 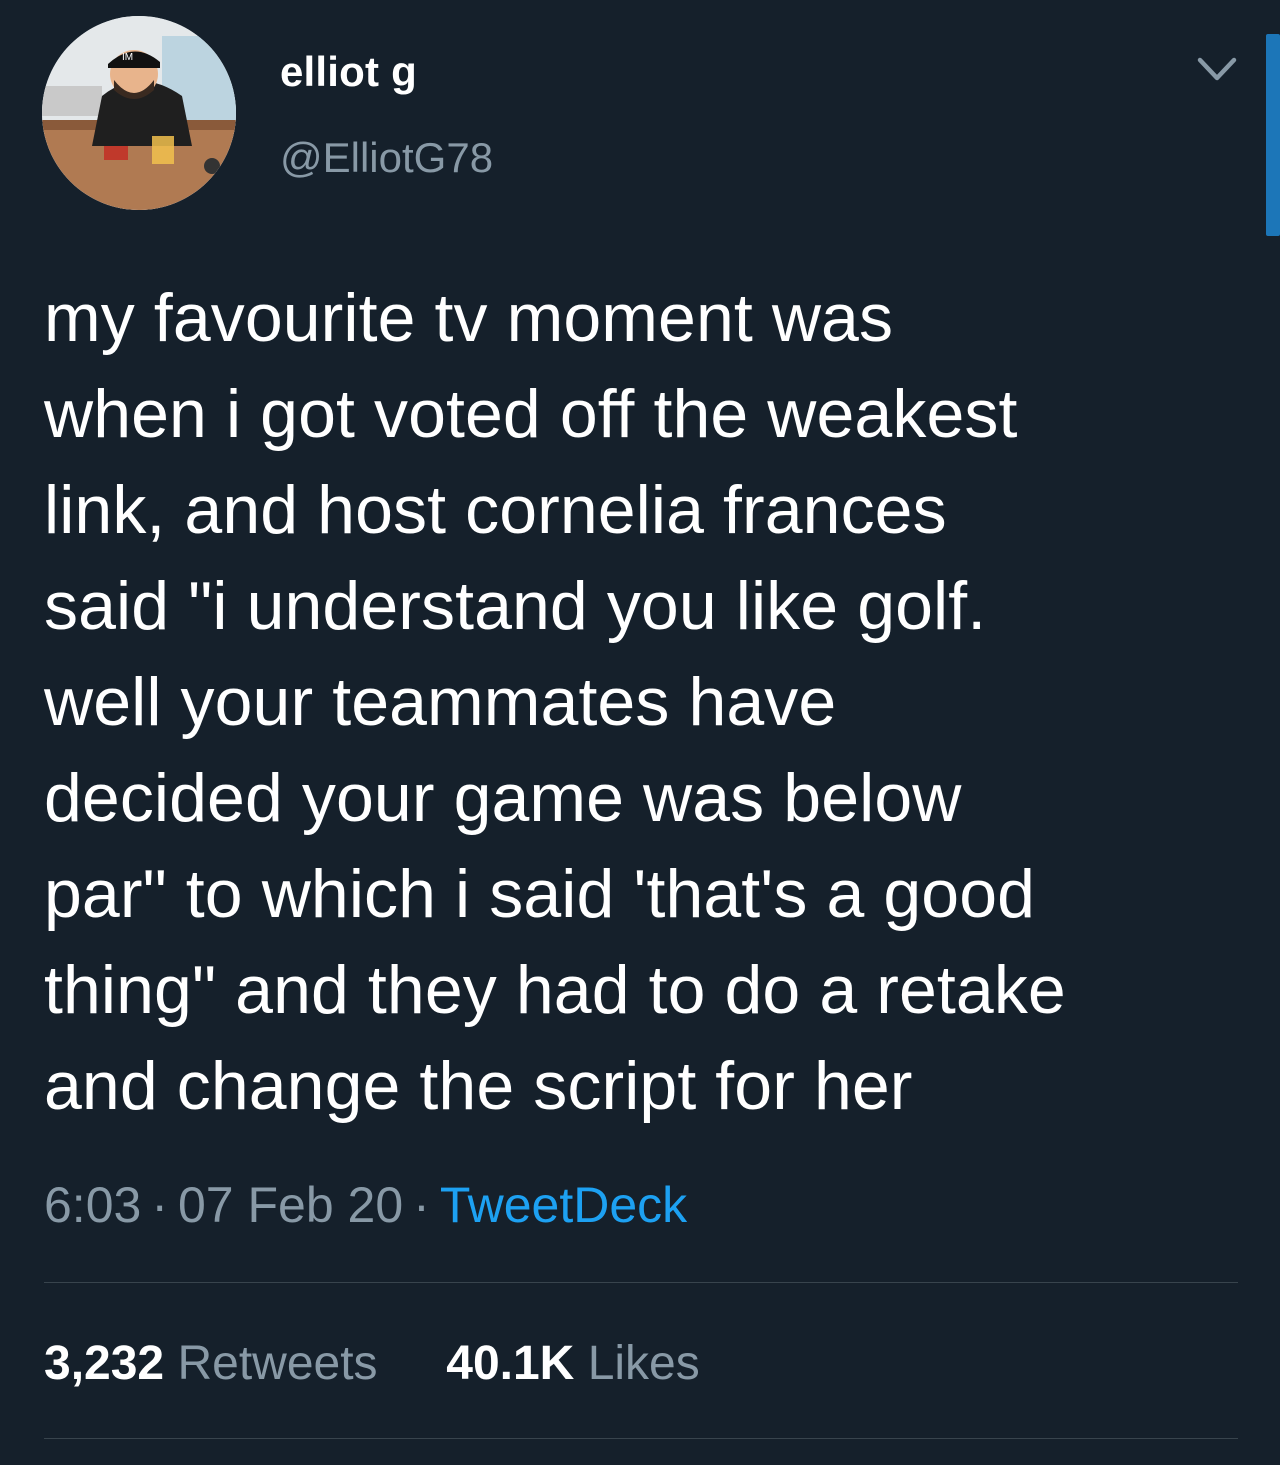 I want to click on author-display-name: elliot g, so click(x=348, y=72).